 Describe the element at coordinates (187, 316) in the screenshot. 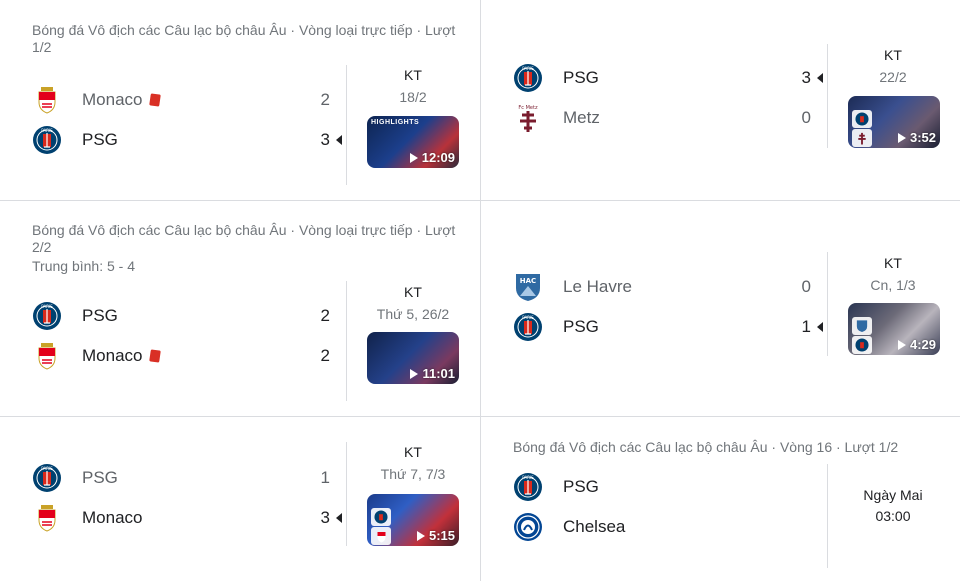

I see `team-row: PARIS PSG 2` at that location.